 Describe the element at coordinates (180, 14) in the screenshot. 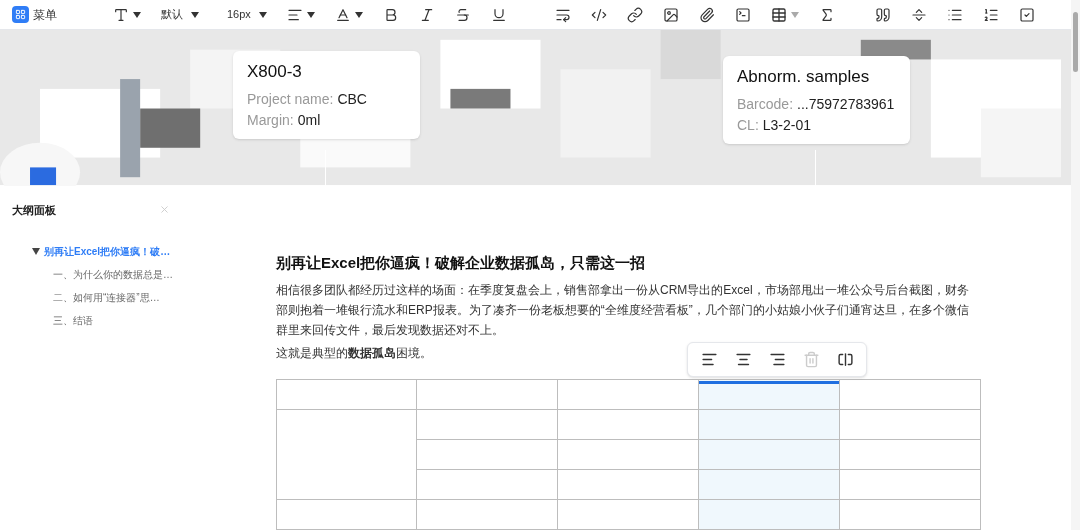

I see `font-family-dropdown: 默认` at that location.